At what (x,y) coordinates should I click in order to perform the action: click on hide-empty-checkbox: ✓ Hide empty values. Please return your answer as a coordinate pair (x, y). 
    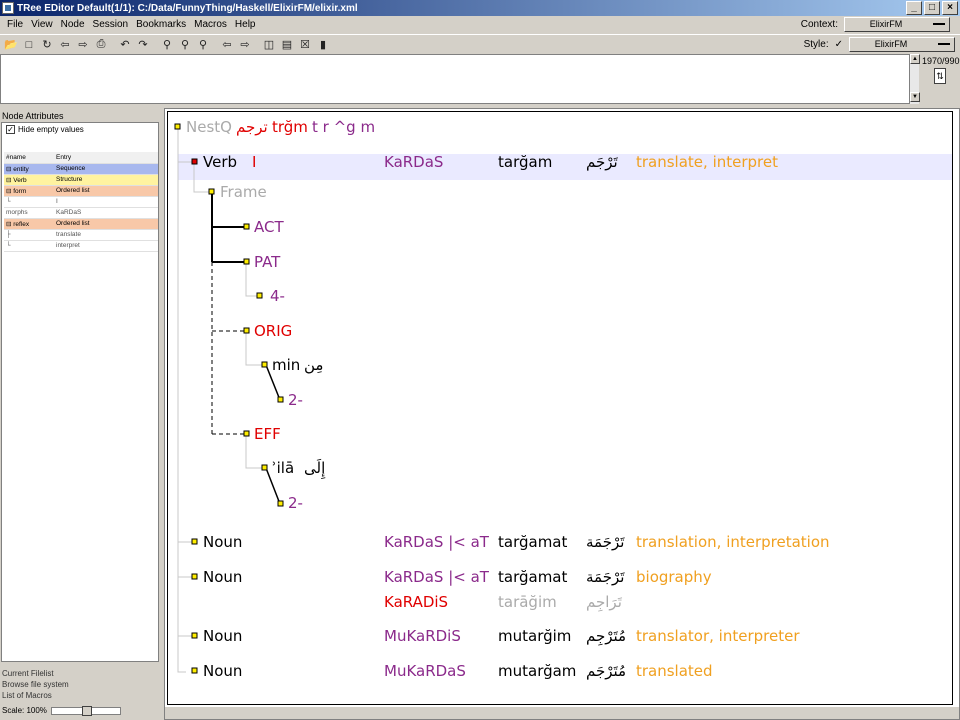
    Looking at the image, I should click on (80, 129).